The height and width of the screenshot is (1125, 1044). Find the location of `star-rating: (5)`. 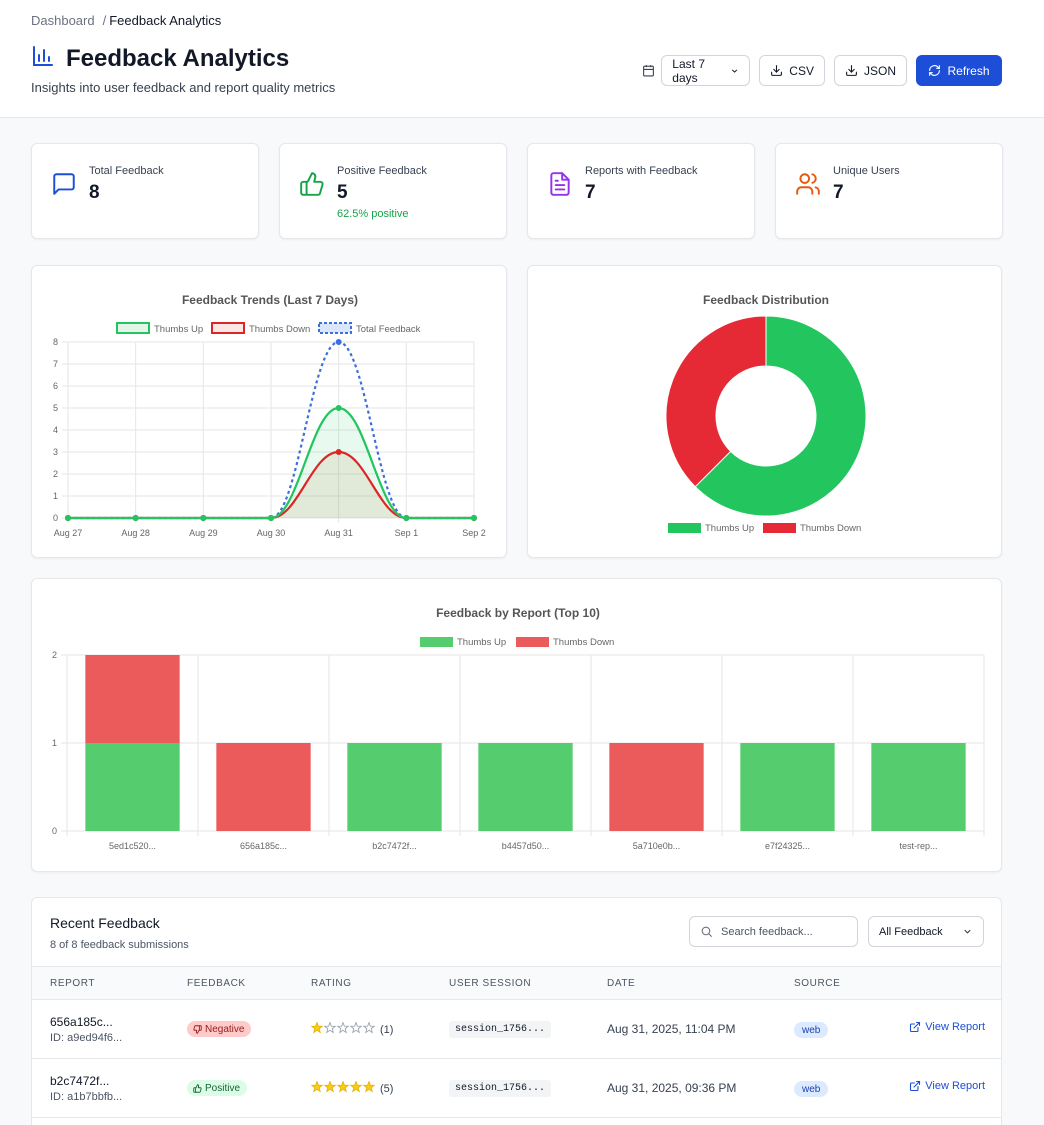

star-rating: (5) is located at coordinates (352, 1088).